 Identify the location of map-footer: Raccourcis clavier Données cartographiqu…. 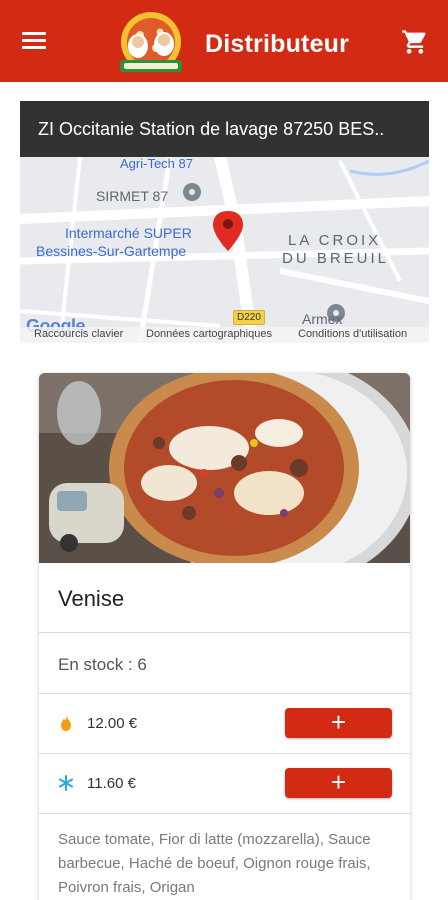
(224, 335).